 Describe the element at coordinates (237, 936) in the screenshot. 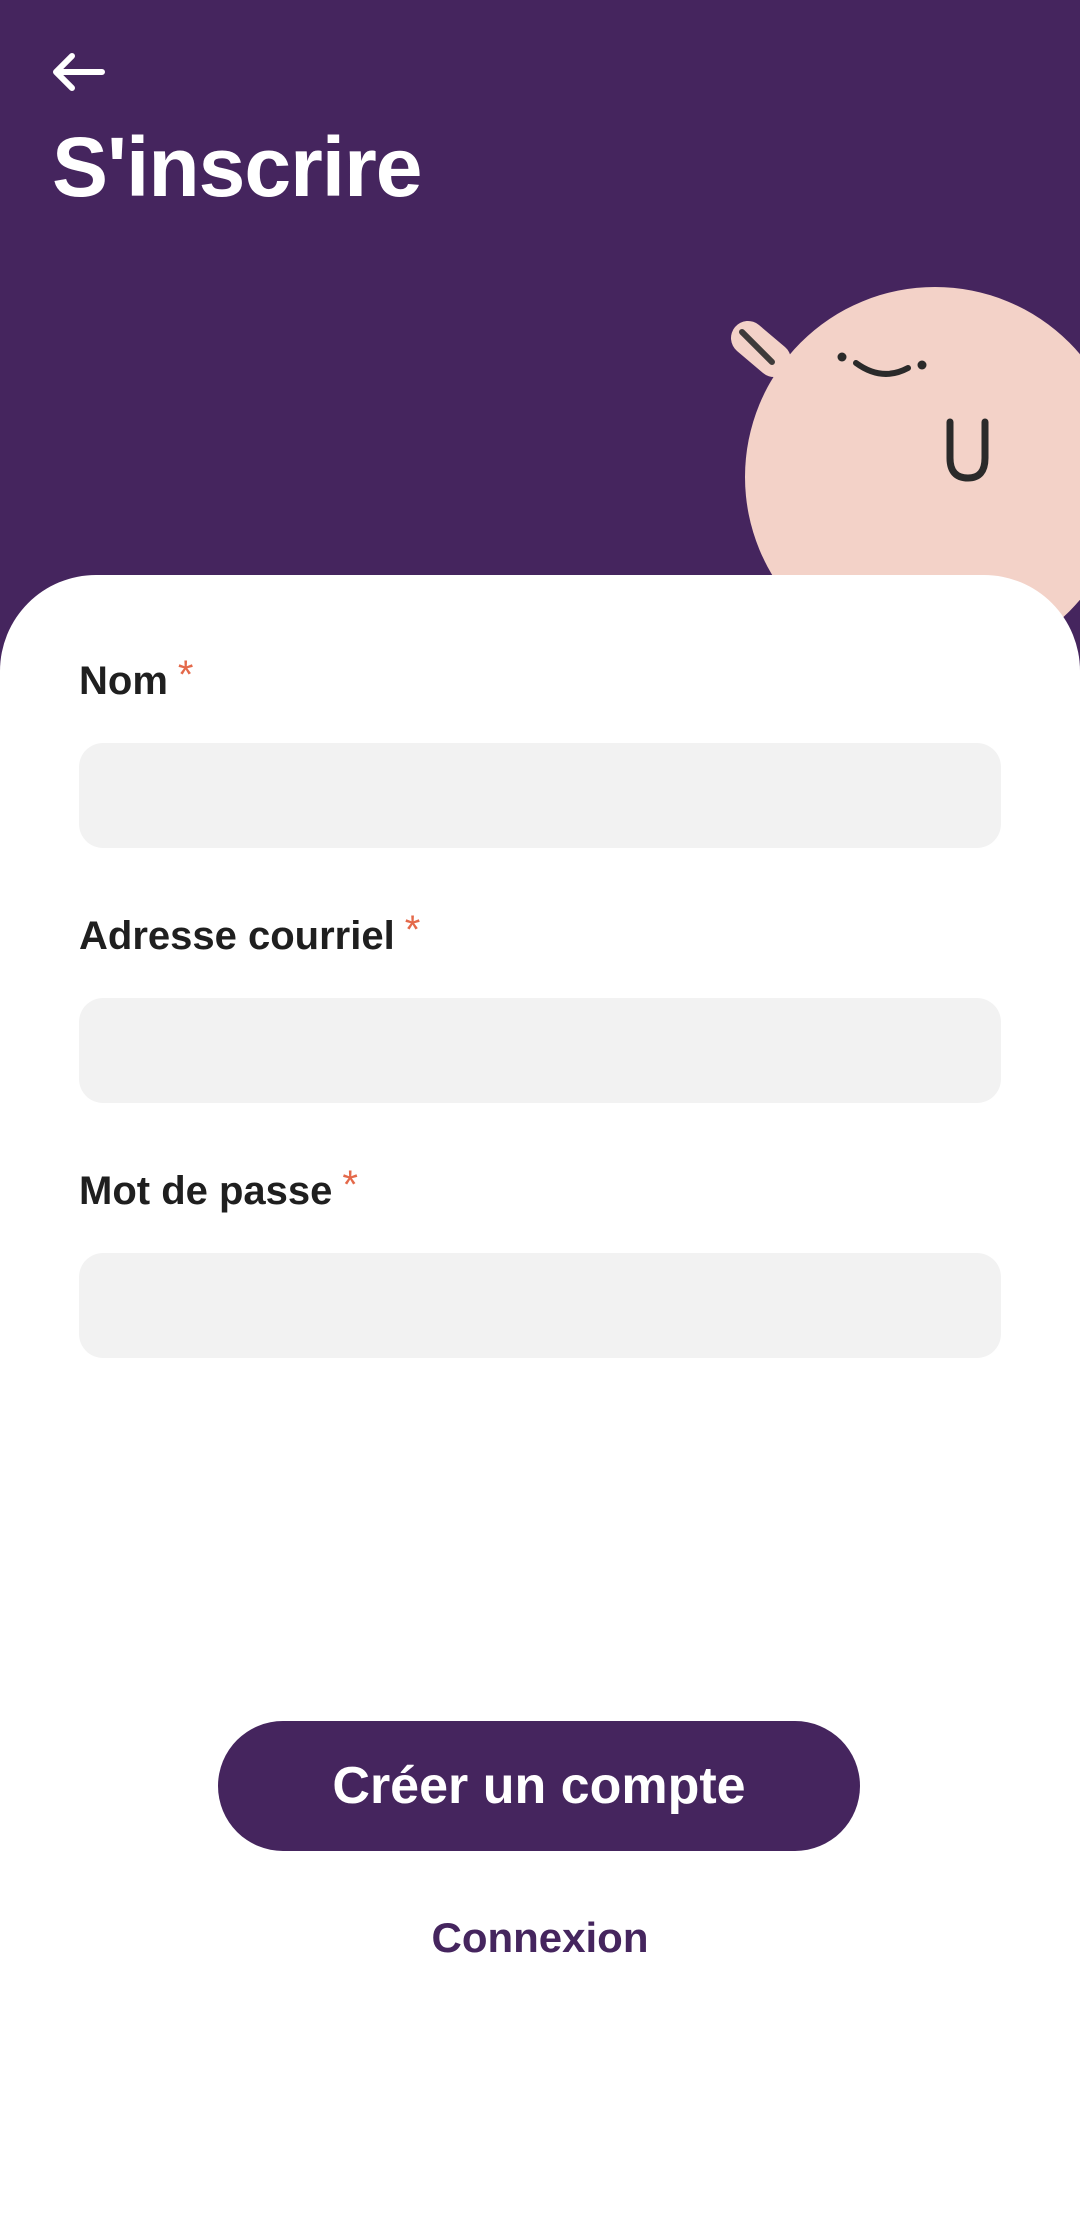

I see `email-label-text: Adresse courriel` at that location.